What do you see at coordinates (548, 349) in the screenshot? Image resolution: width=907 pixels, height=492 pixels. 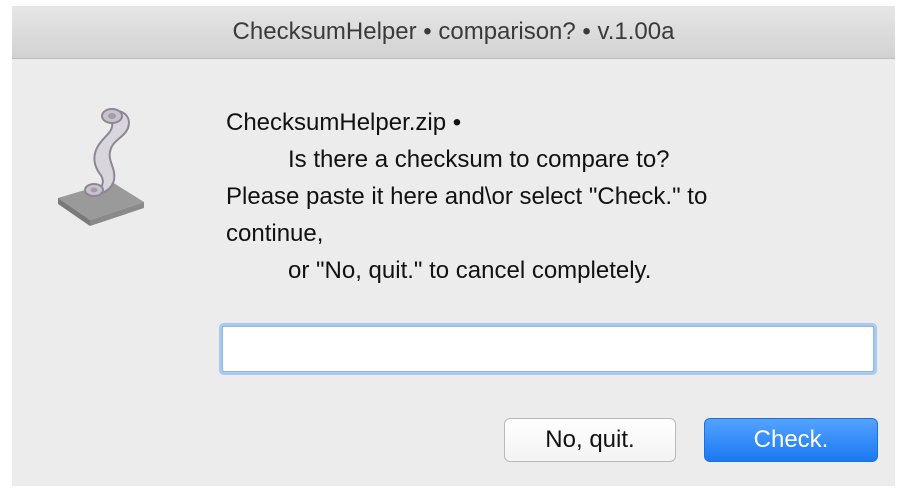 I see `checksum-input` at bounding box center [548, 349].